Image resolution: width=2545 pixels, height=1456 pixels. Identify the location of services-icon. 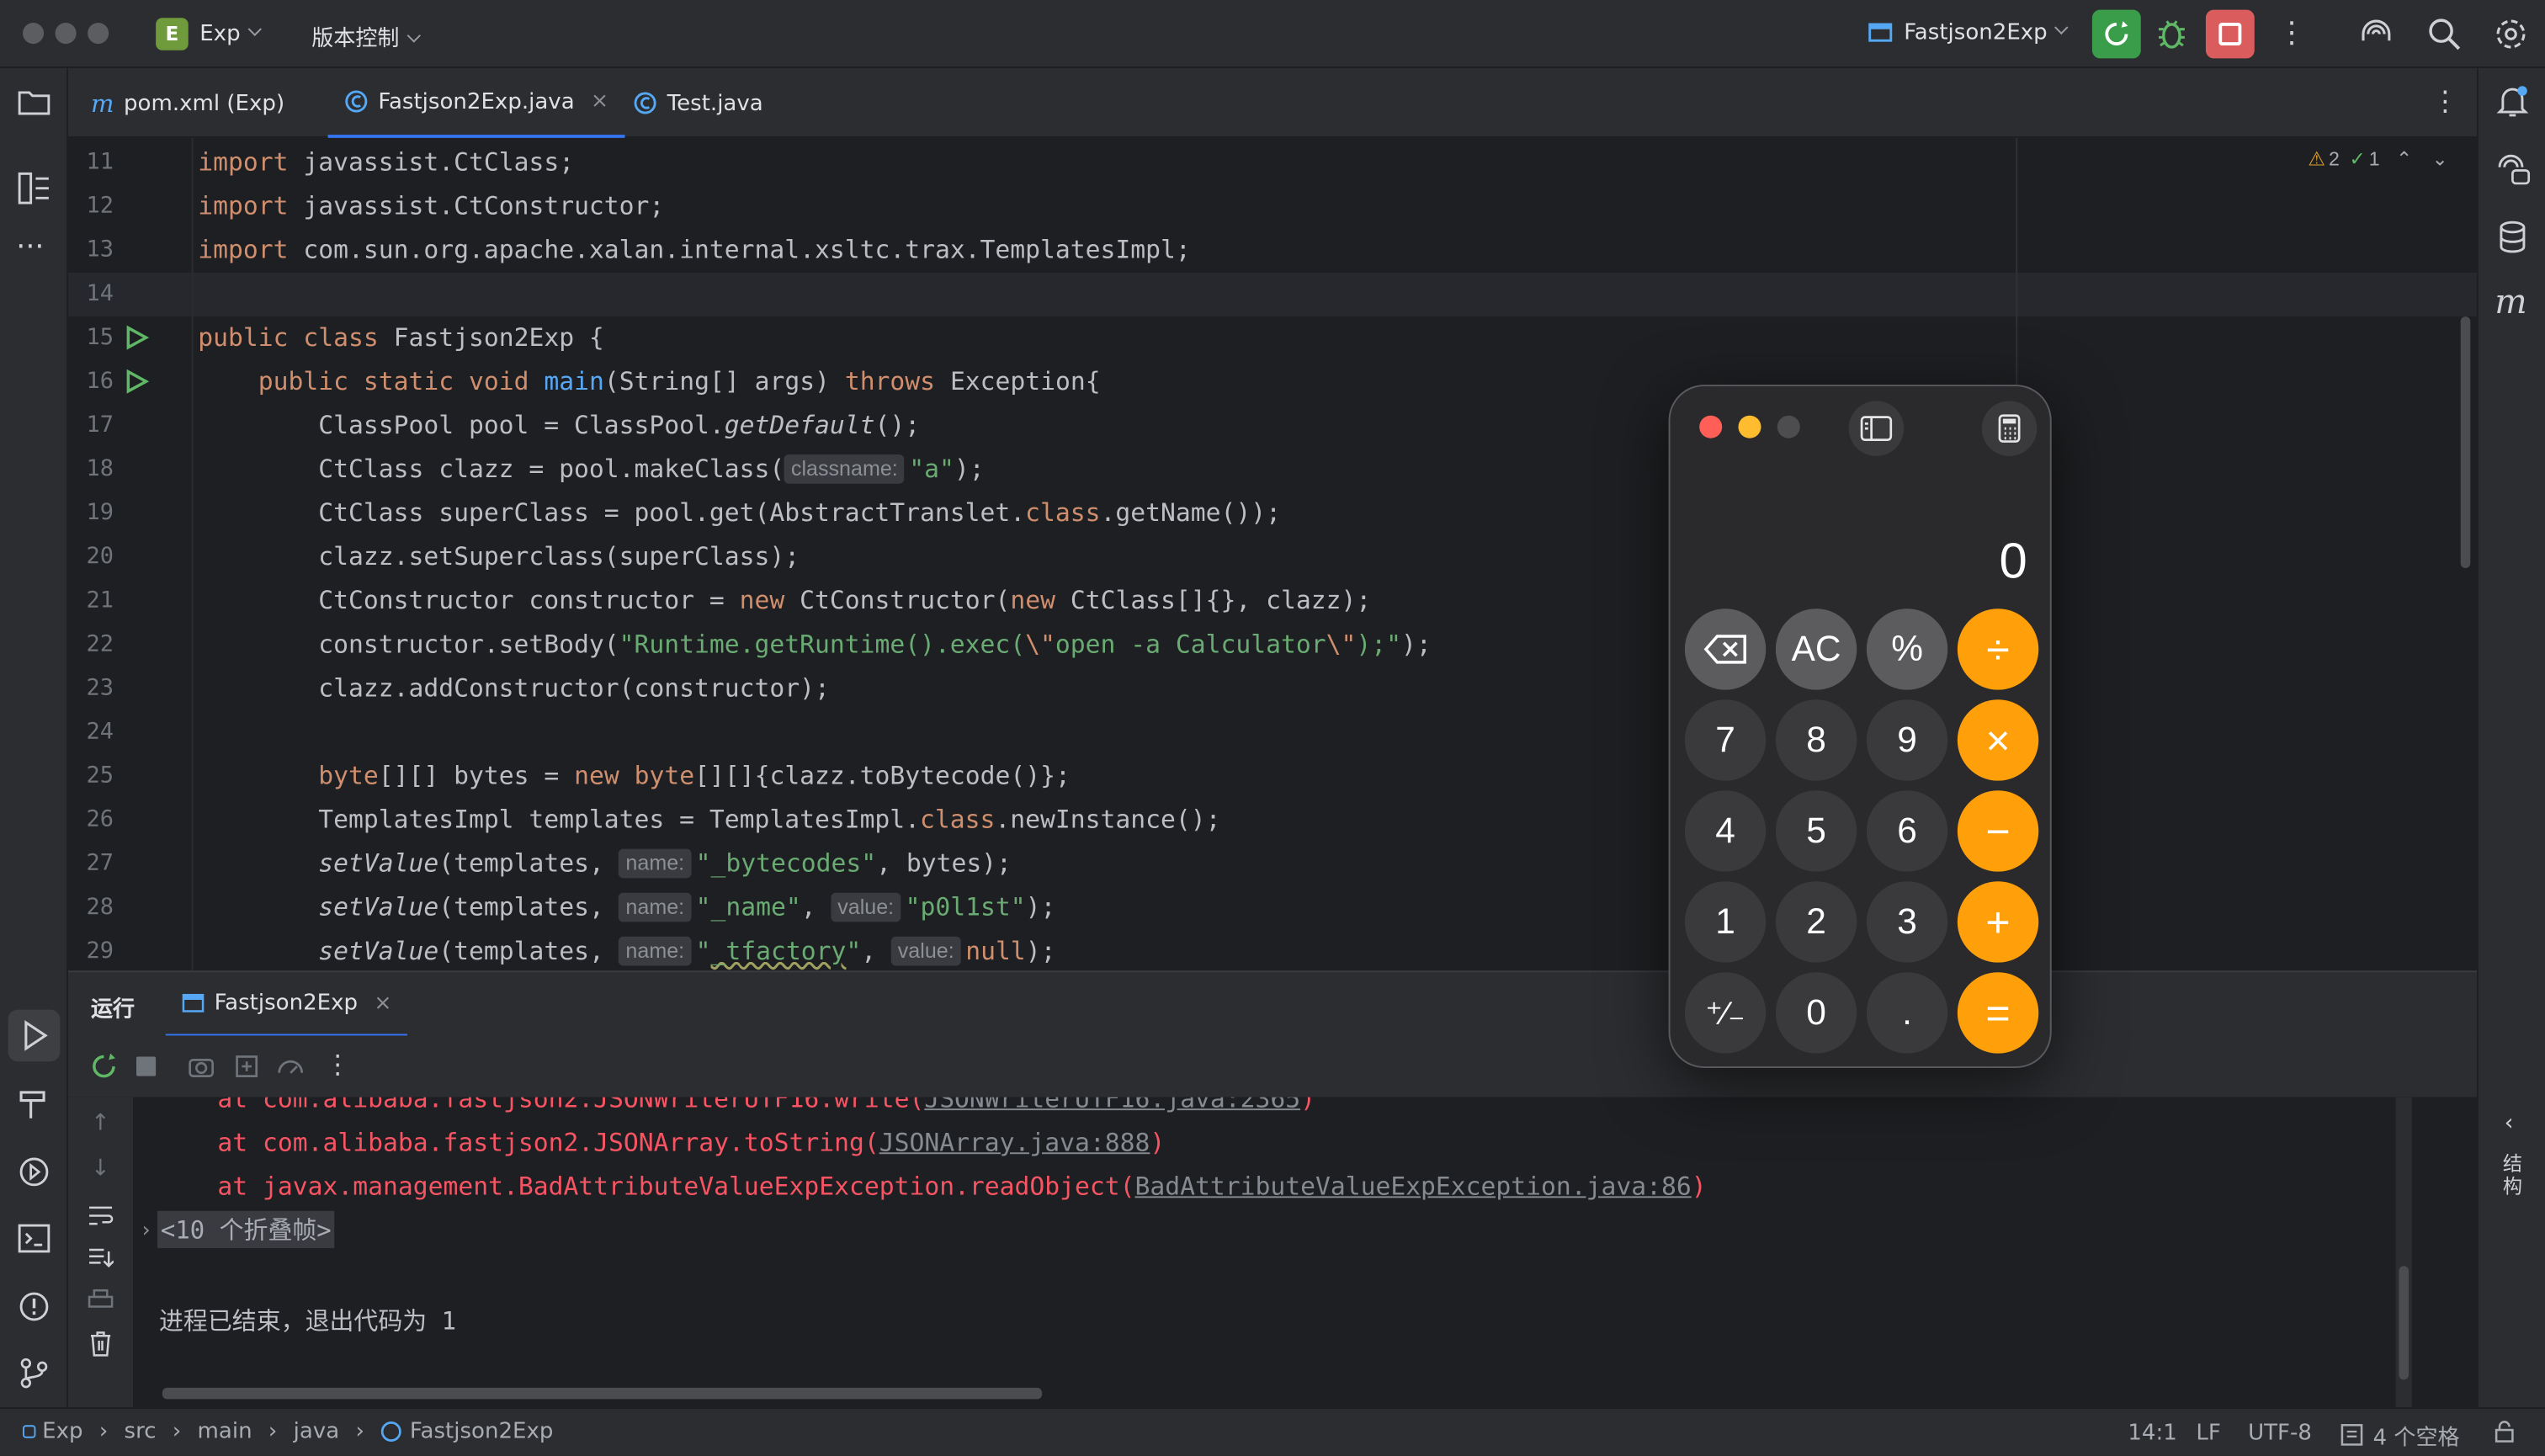
(34, 1172).